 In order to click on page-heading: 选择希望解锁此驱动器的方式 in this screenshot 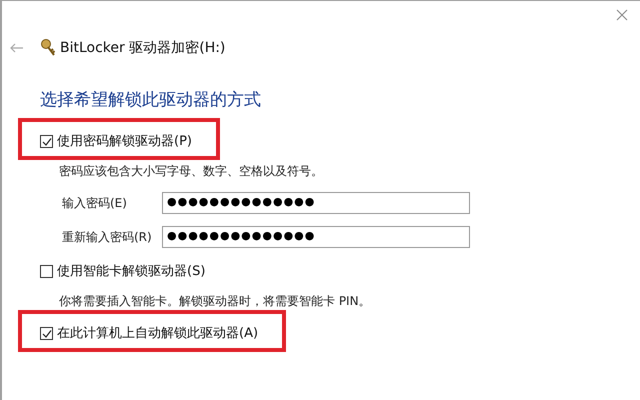, I will do `click(151, 100)`.